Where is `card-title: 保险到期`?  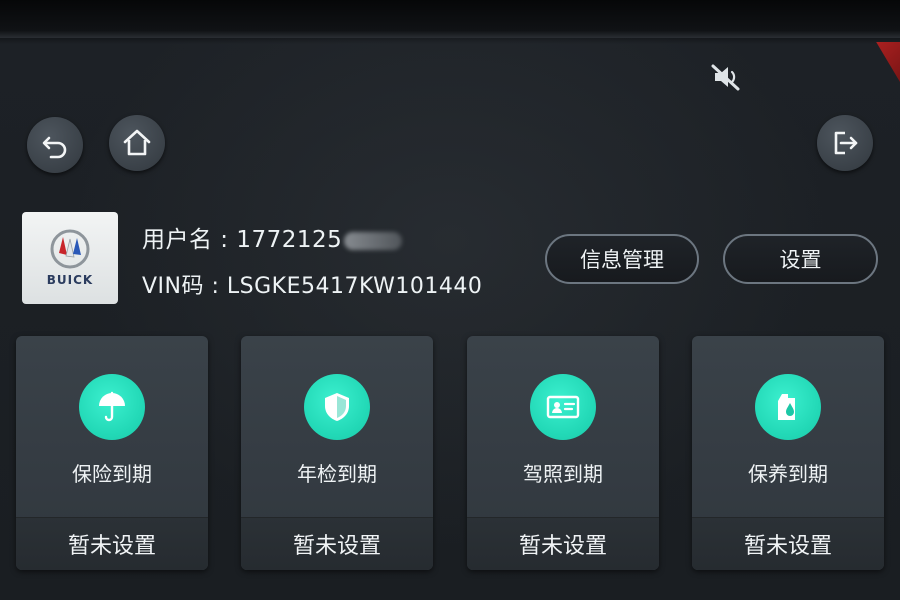 card-title: 保险到期 is located at coordinates (112, 474).